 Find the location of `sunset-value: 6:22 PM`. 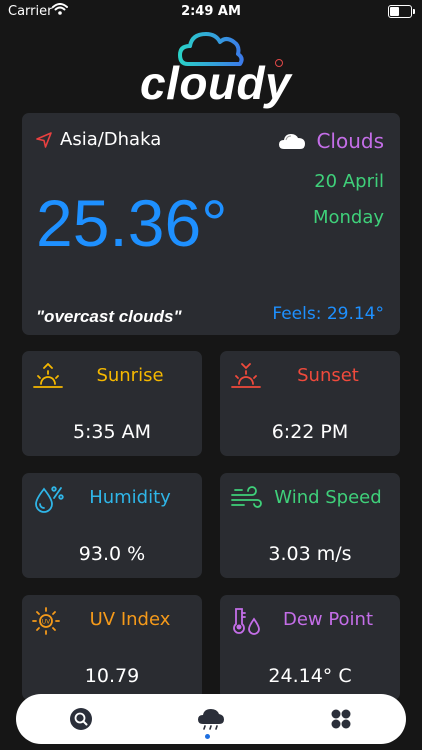

sunset-value: 6:22 PM is located at coordinates (310, 432).